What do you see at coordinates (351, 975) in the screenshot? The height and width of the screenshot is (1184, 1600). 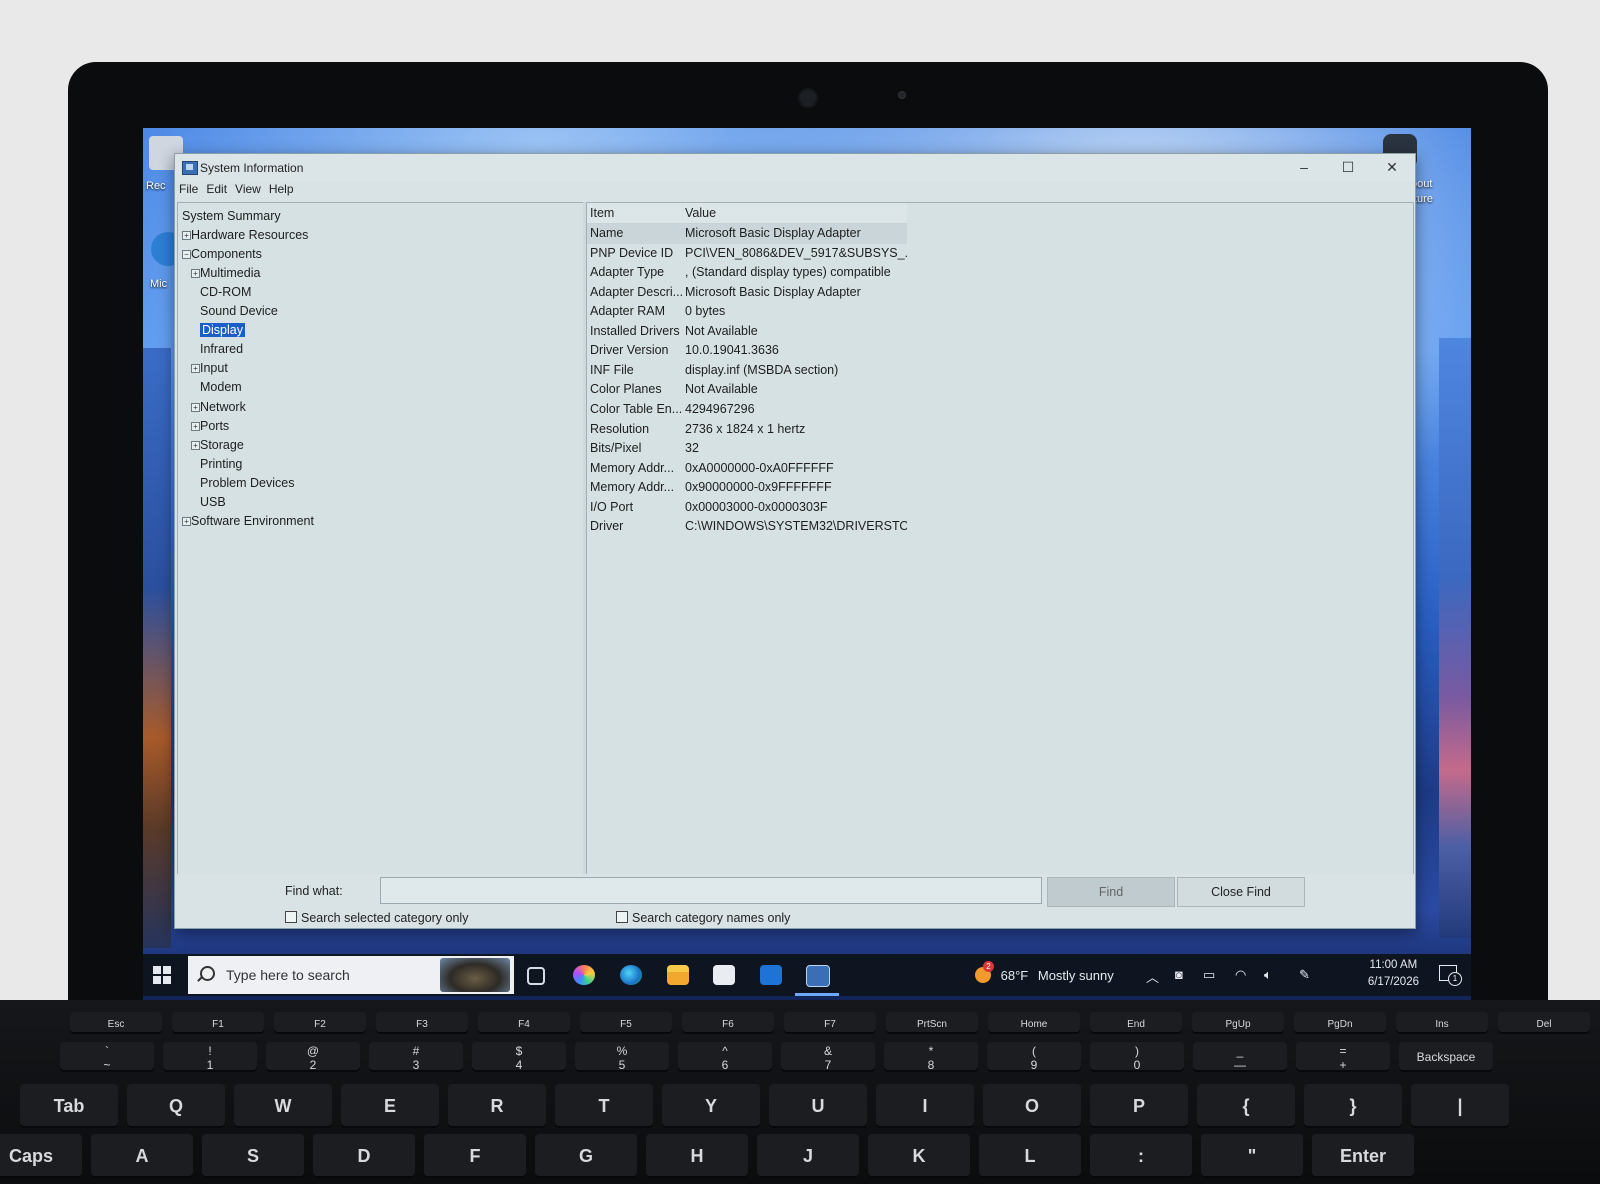 I see `taskbar-search-box: Type here to search` at bounding box center [351, 975].